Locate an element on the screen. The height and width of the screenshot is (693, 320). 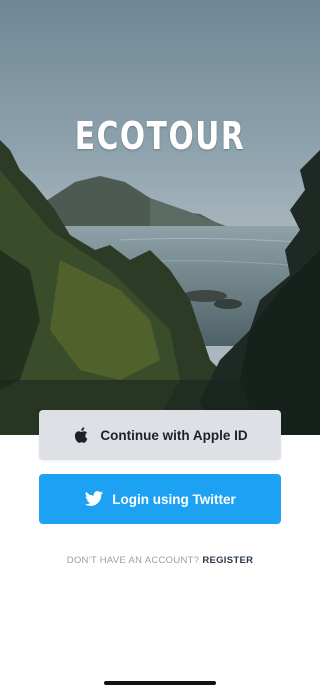
apple-button-label: Continue with Apple ID is located at coordinates (174, 435).